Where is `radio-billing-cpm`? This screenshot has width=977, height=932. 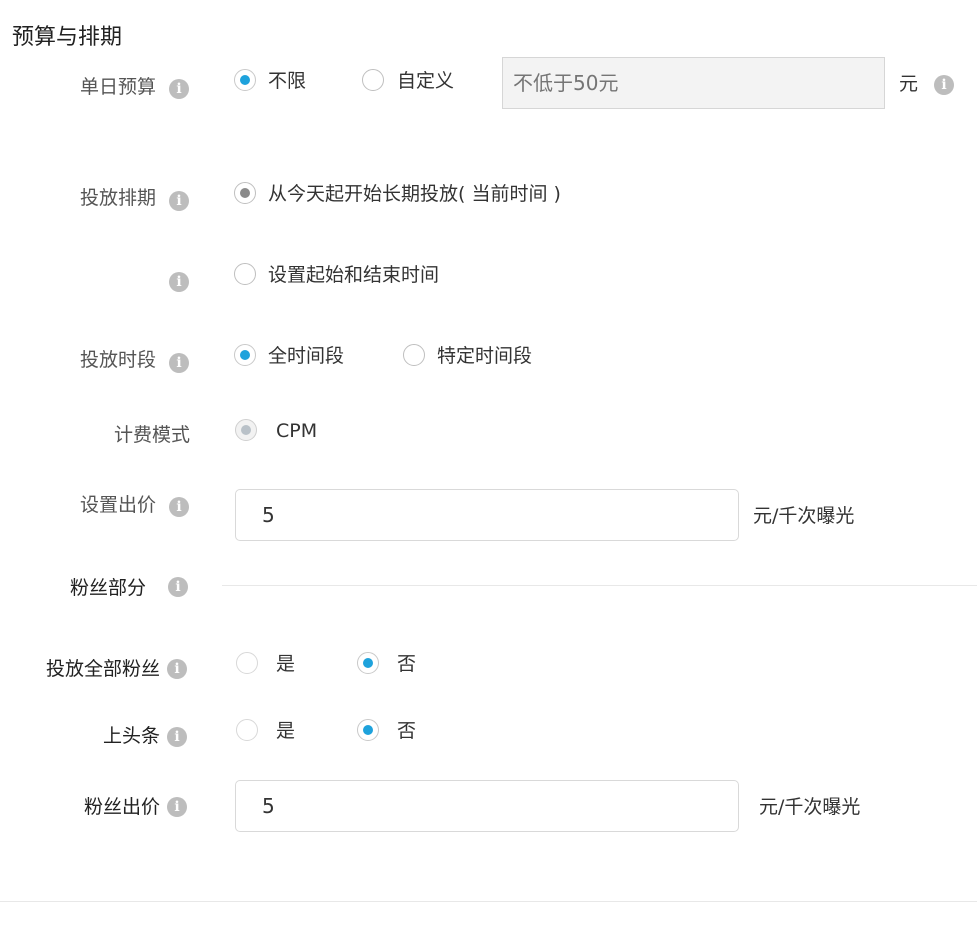 radio-billing-cpm is located at coordinates (246, 430).